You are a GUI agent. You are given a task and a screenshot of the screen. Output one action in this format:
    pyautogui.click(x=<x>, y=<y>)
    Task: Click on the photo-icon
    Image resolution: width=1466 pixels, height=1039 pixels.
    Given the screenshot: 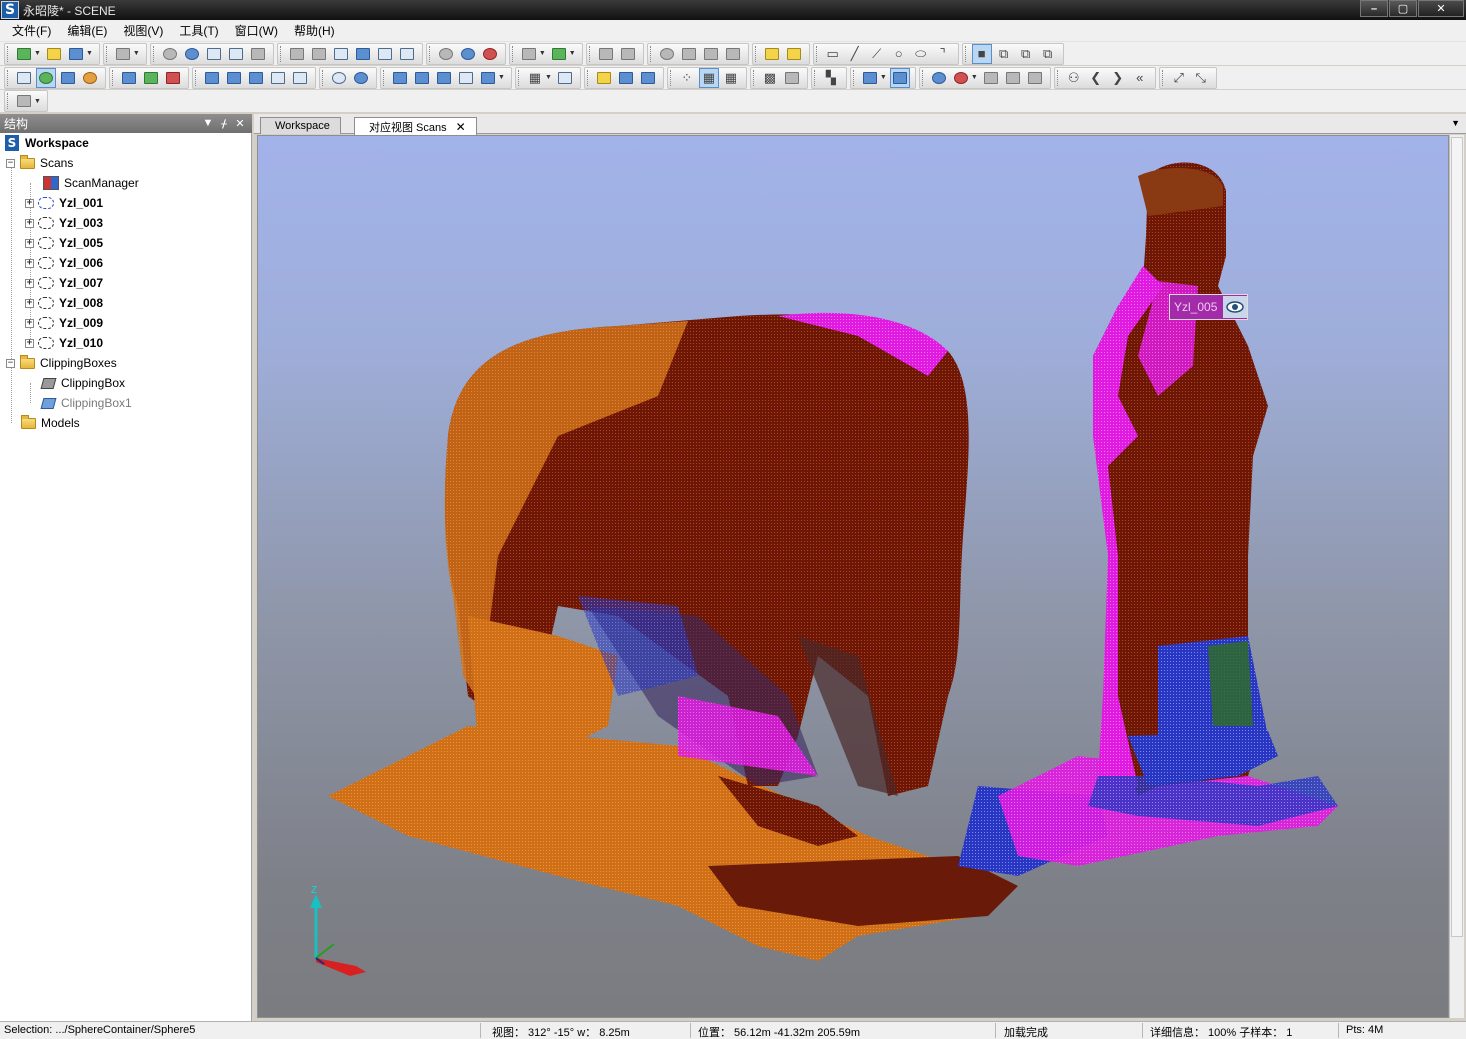 What is the action you would take?
    pyautogui.click(x=559, y=54)
    